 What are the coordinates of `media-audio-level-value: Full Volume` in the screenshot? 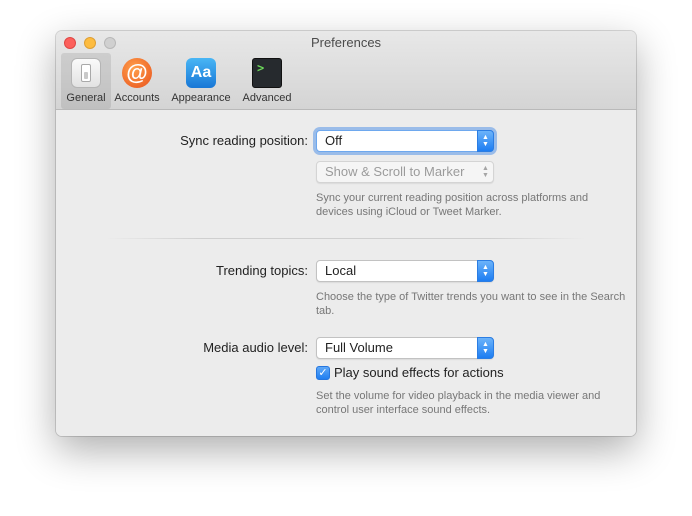 It's located at (359, 347).